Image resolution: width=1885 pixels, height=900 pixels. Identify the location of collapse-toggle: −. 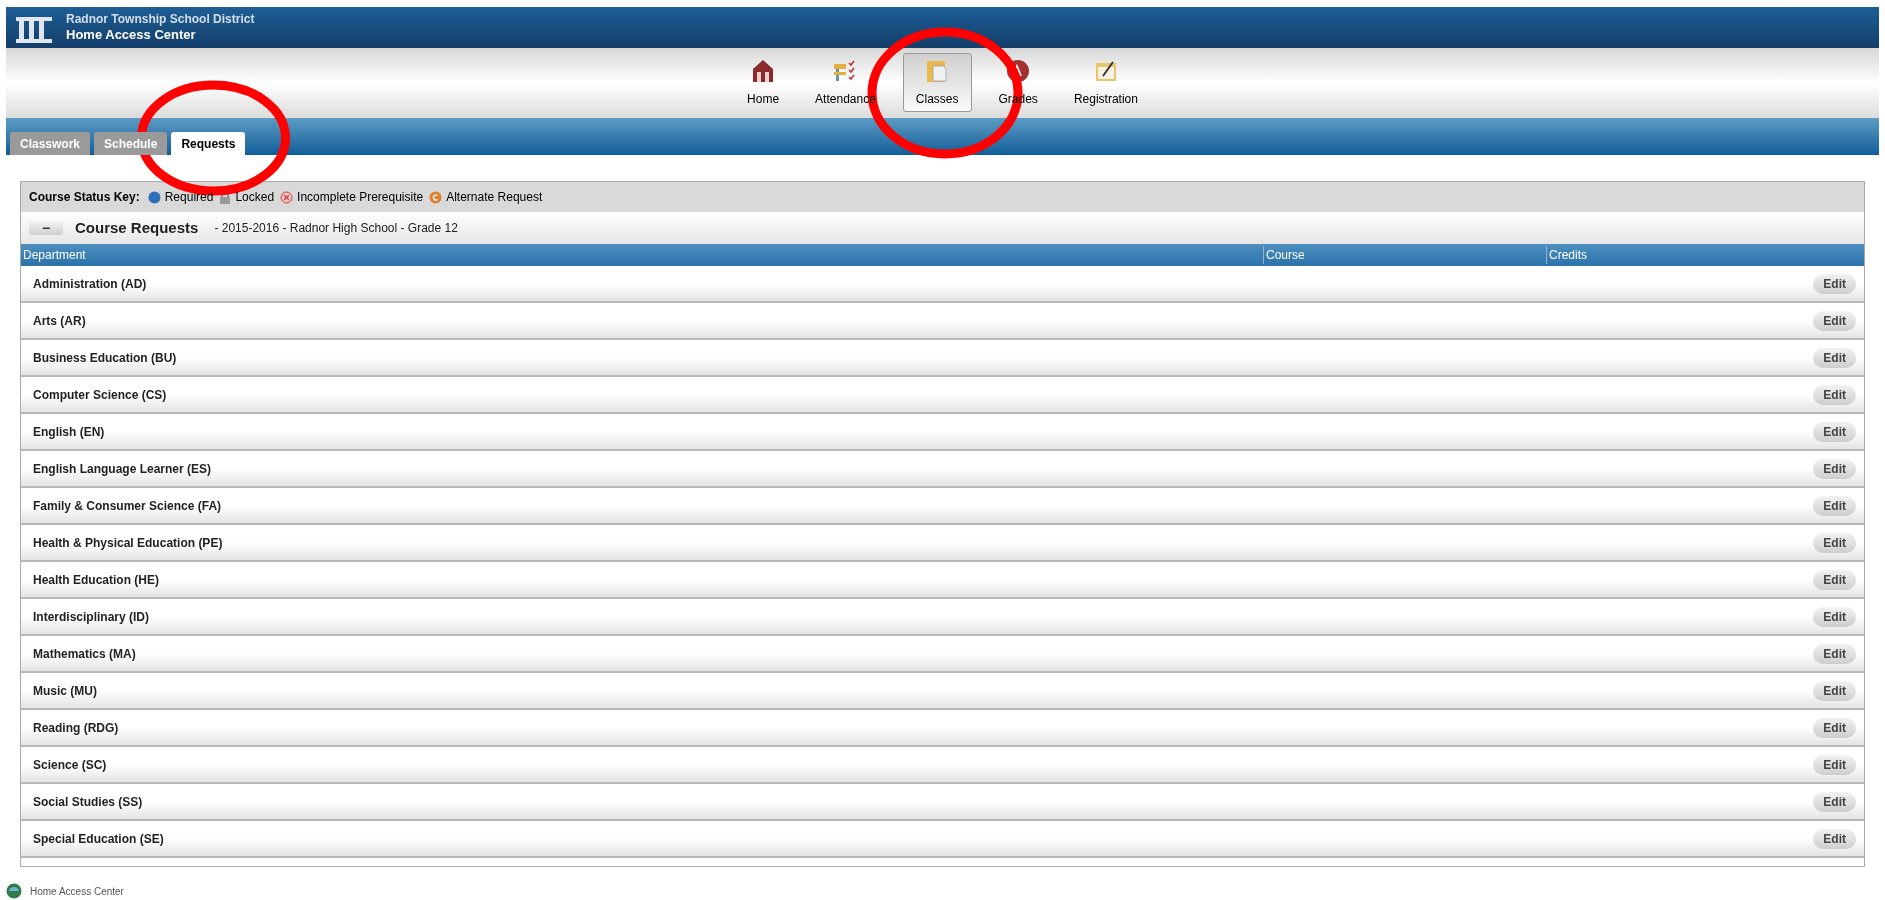
(46, 228).